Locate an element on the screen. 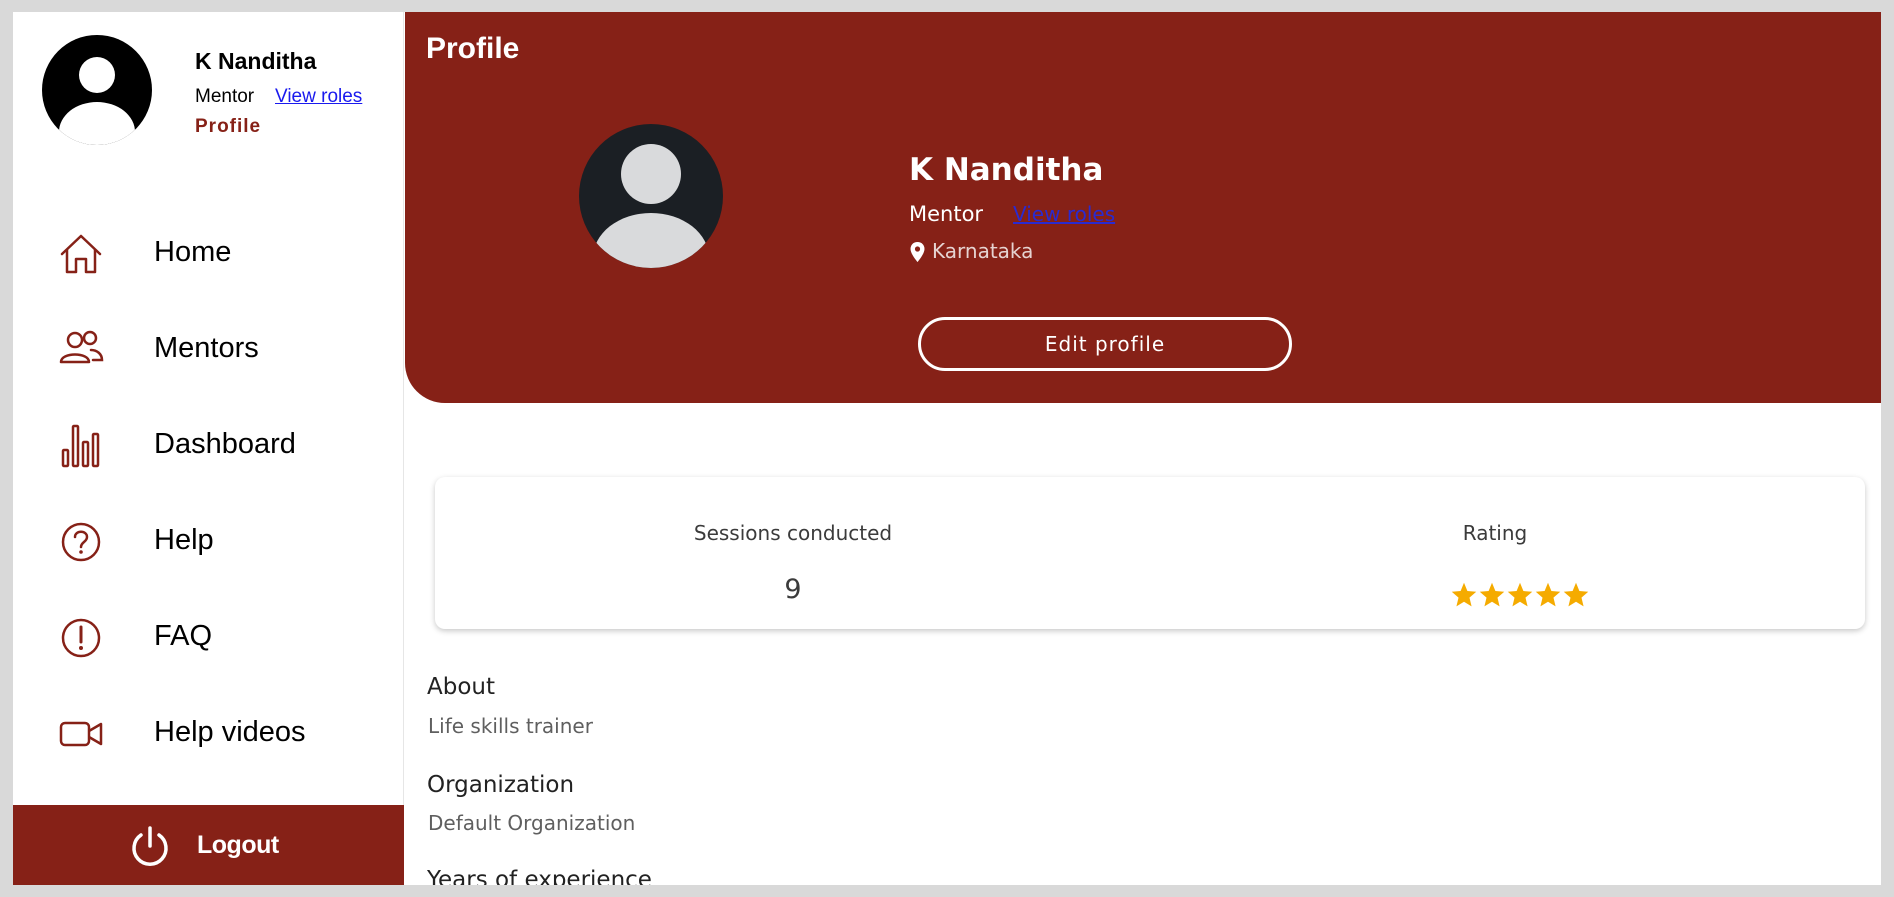  avatar is located at coordinates (97, 90).